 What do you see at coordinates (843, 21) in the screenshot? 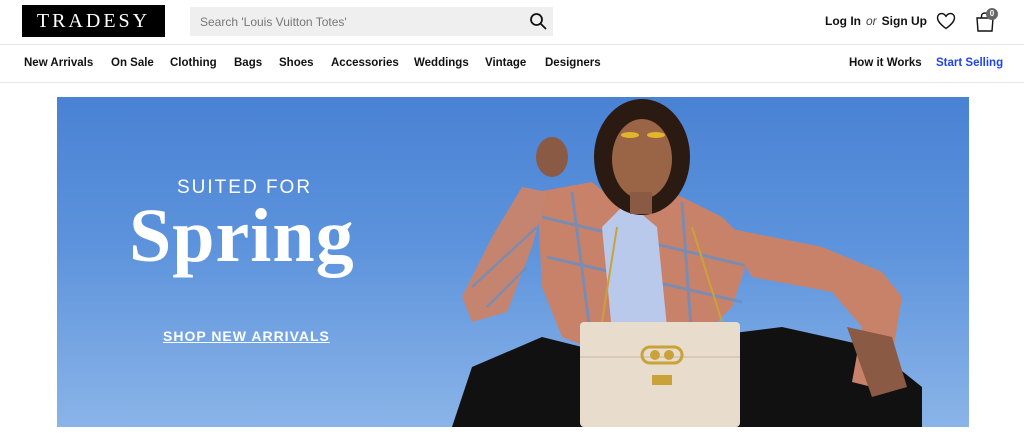
I see `login-link: Log In` at bounding box center [843, 21].